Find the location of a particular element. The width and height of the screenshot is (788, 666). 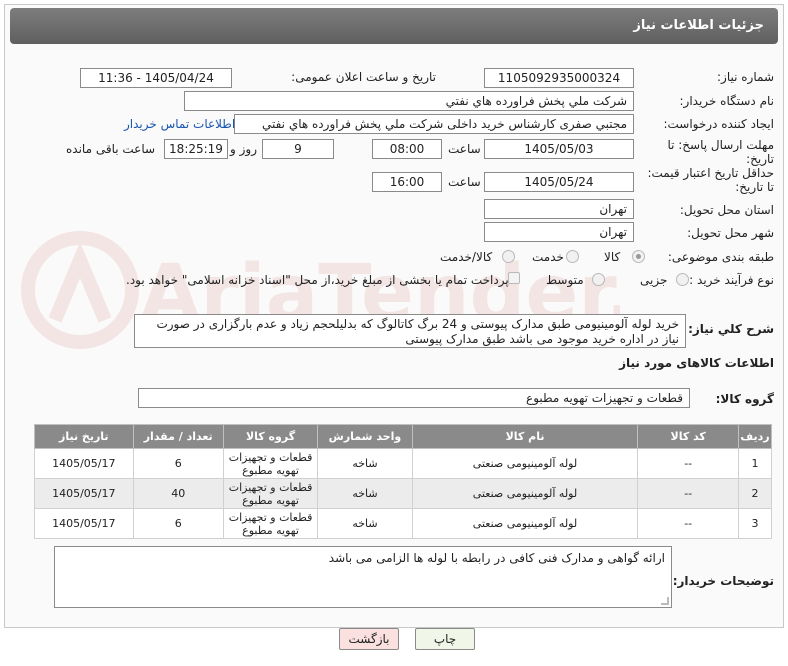

remaining-time-label: ساعت باقی مانده is located at coordinates (111, 149).